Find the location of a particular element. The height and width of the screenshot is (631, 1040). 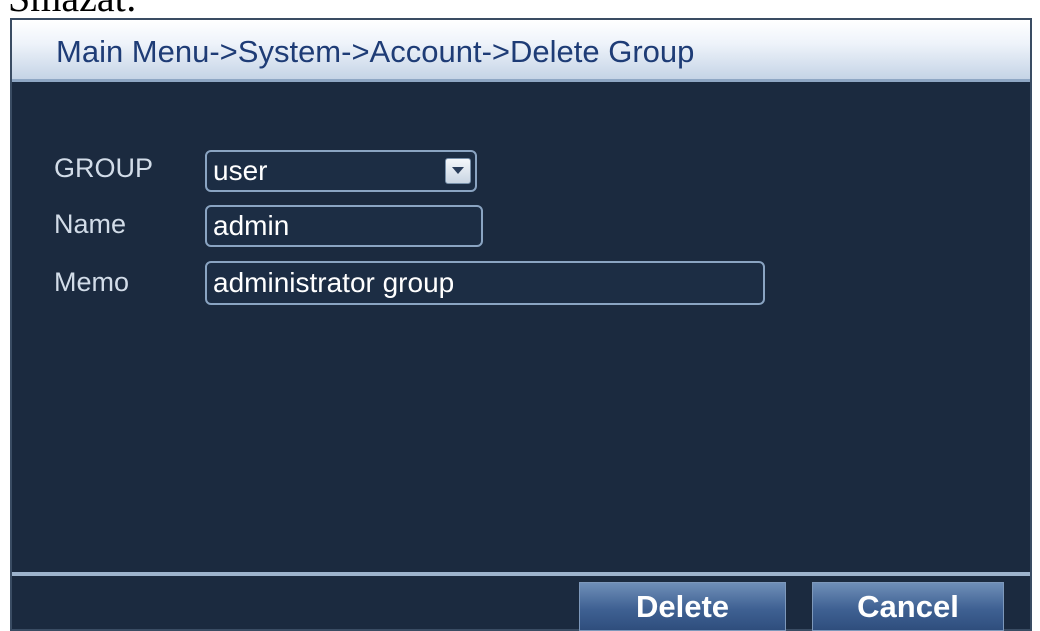

cancel-button: Cancel is located at coordinates (908, 606).